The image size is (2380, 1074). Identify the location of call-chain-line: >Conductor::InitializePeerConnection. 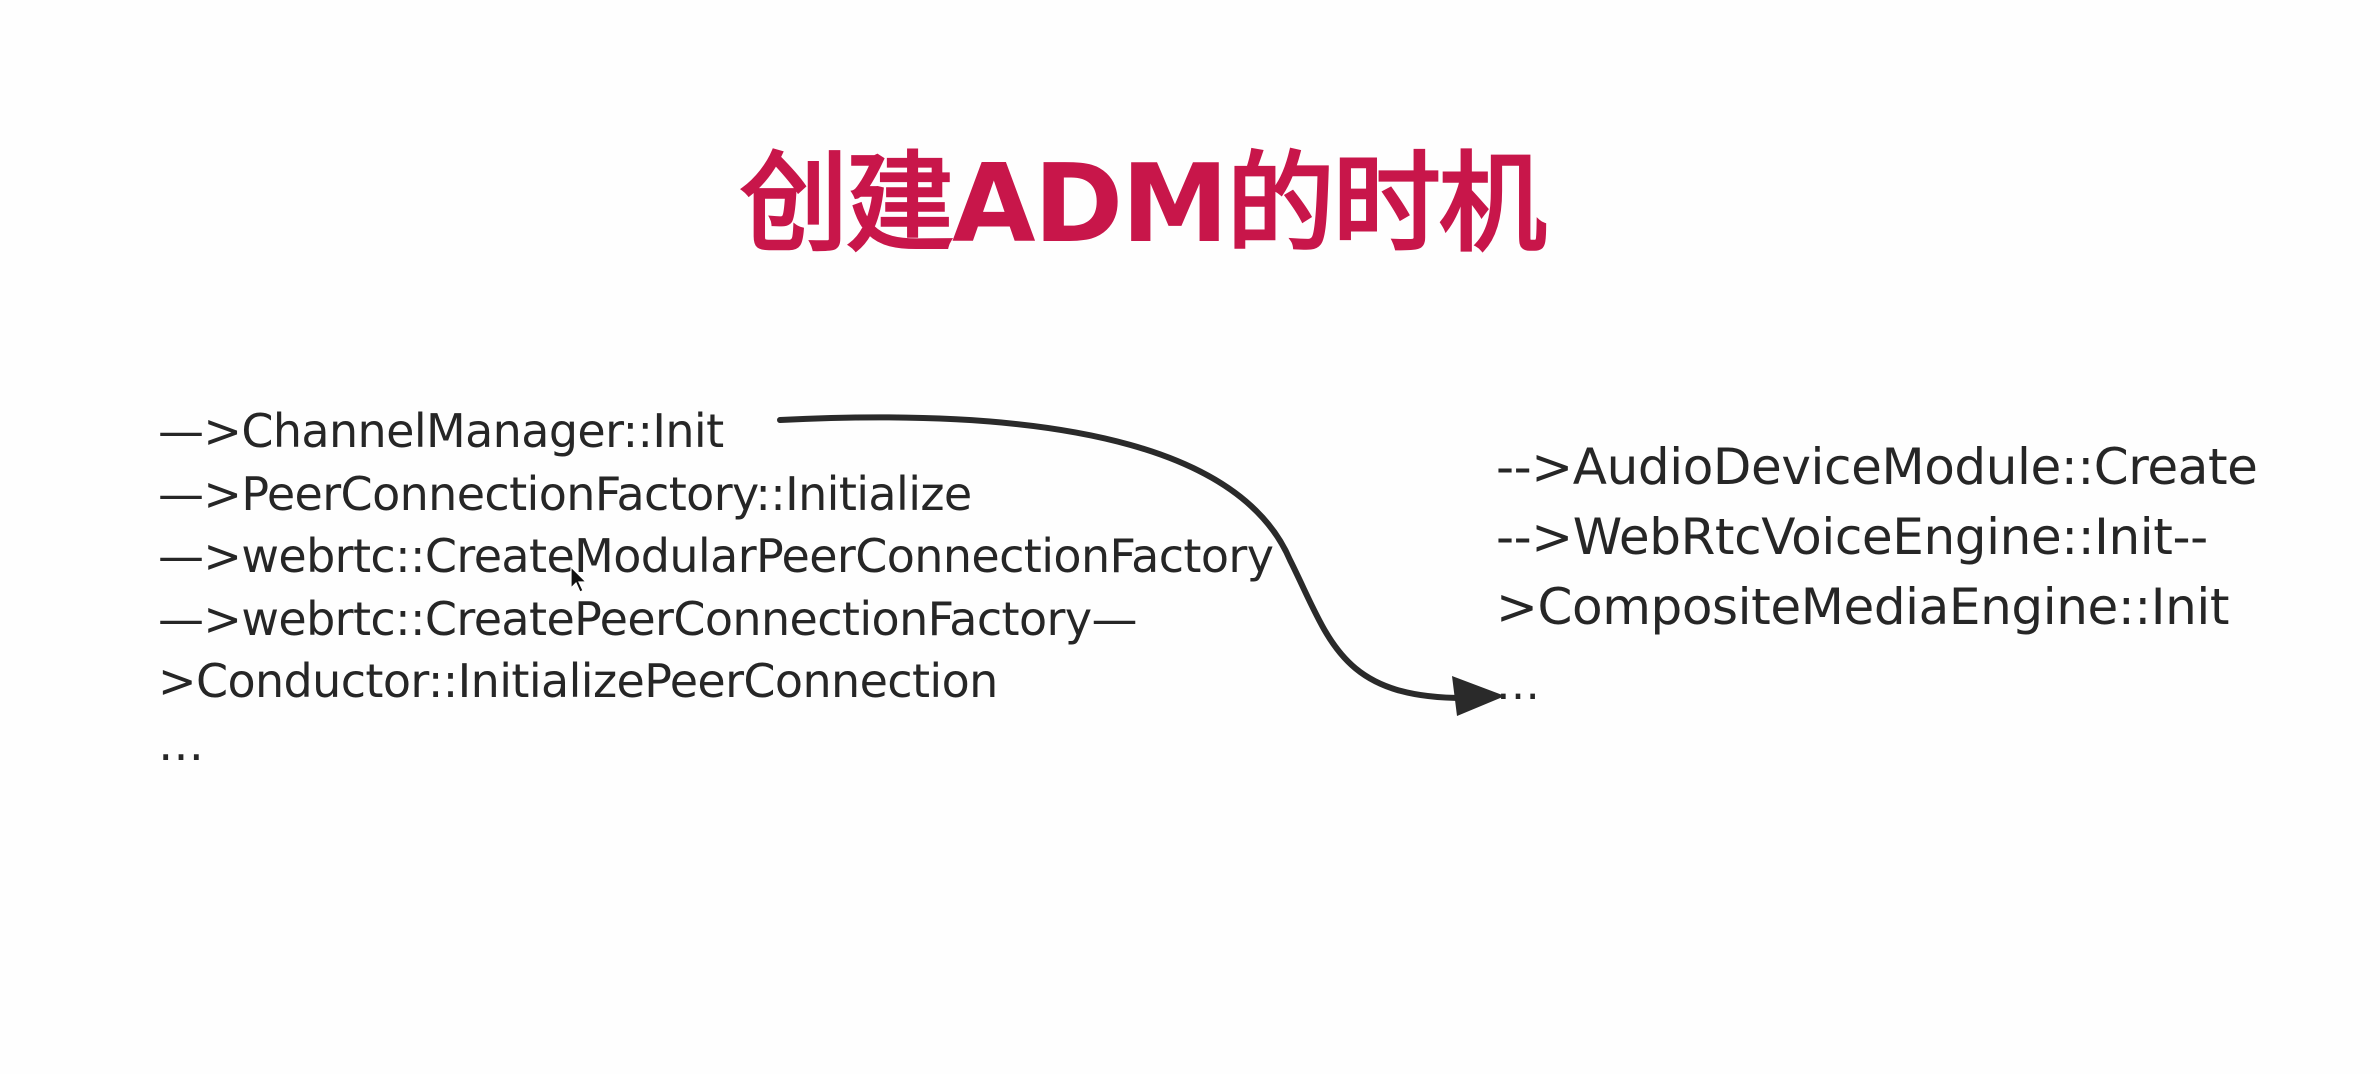
(578, 681).